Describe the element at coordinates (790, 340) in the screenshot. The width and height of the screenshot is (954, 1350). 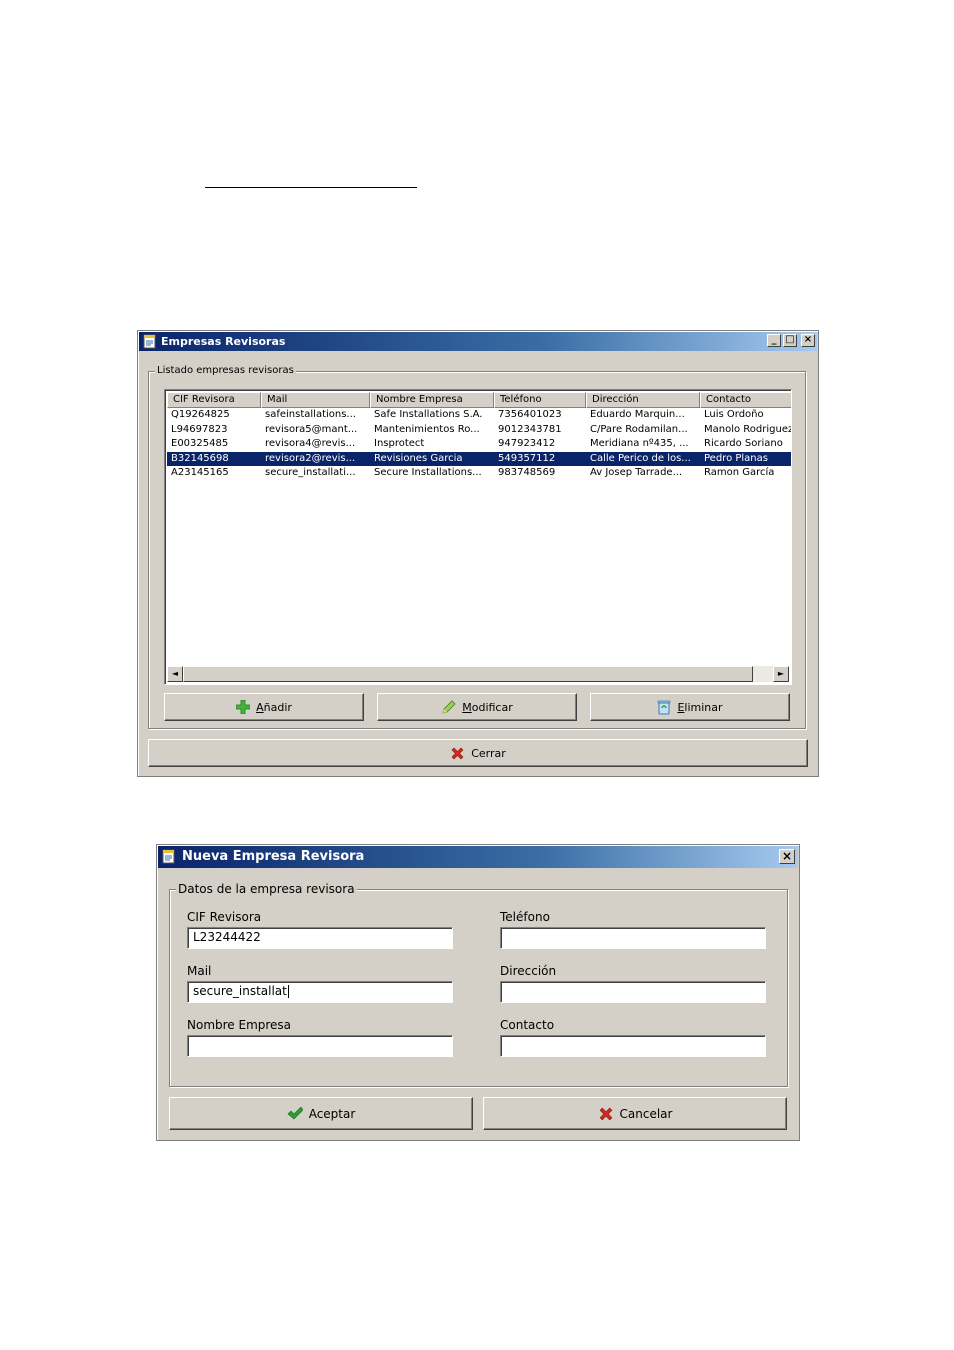
I see `maximize-button: □` at that location.